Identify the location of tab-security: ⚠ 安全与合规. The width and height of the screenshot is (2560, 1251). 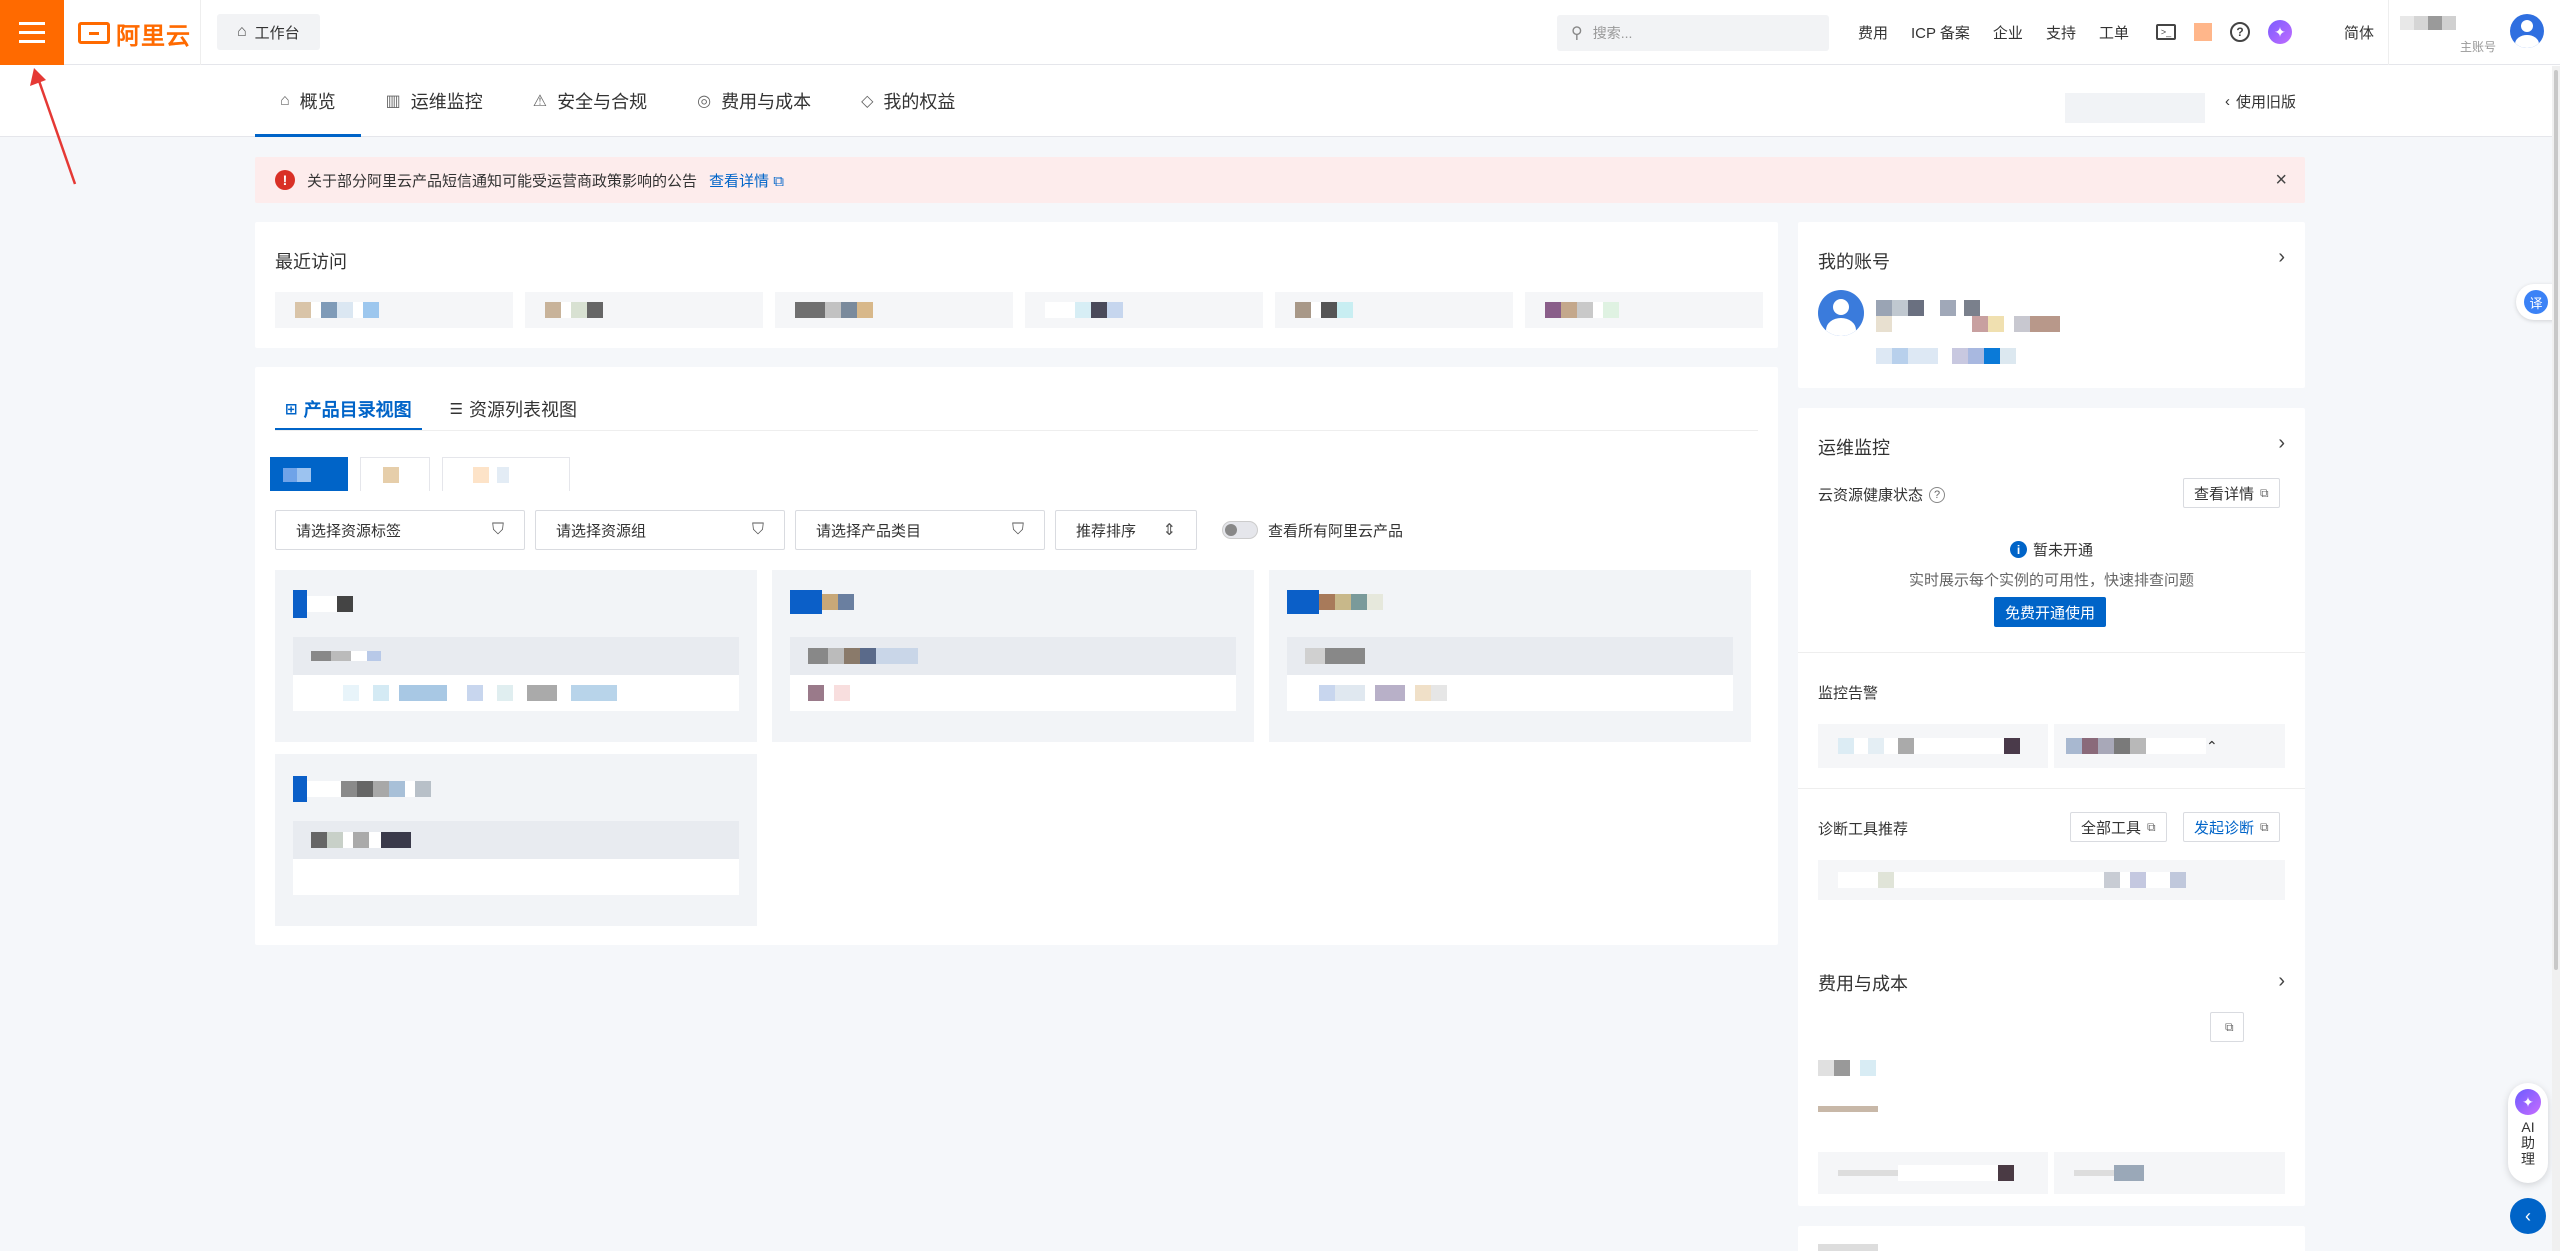
(590, 101).